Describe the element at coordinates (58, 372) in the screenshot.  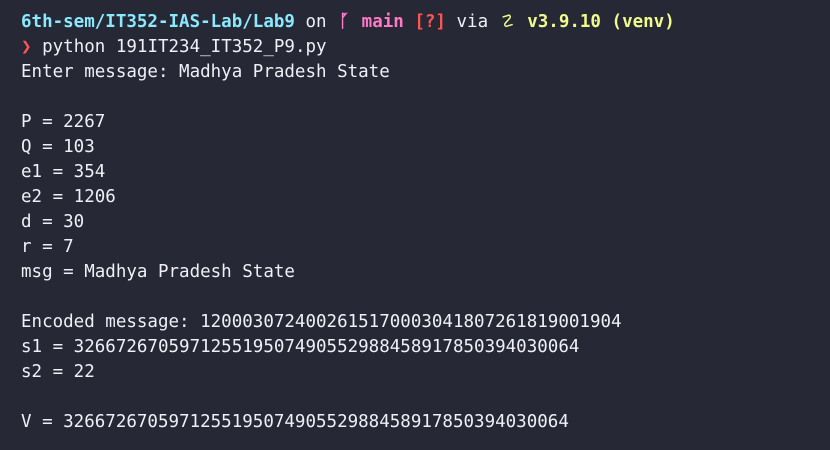
I see `output-line-s2: s2 = 22` at that location.